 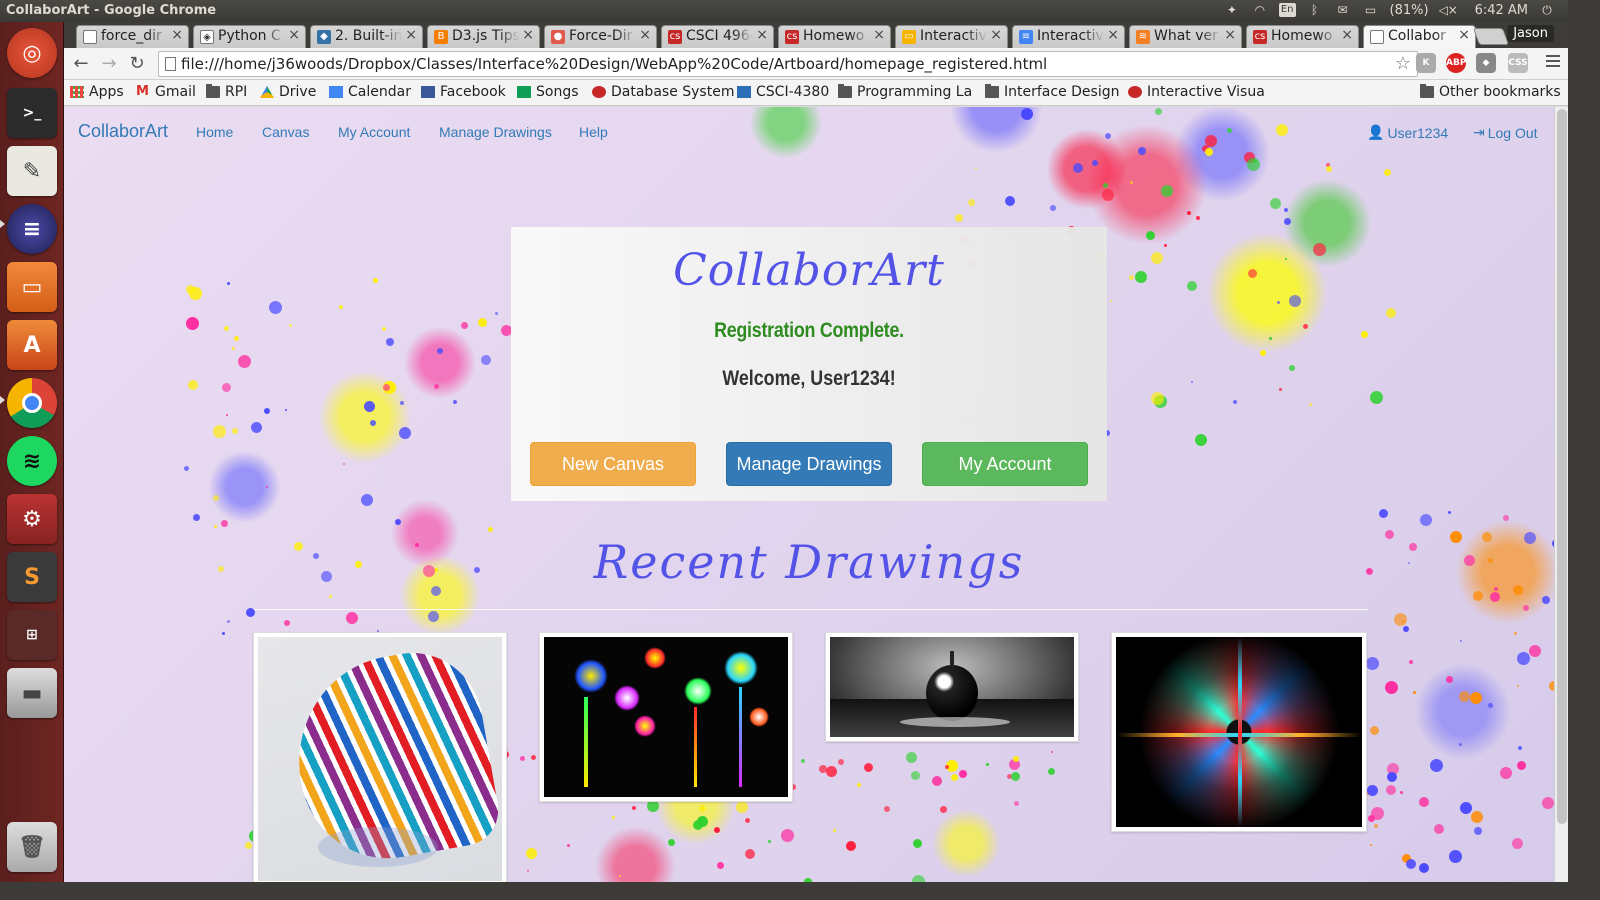 What do you see at coordinates (374, 132) in the screenshot?
I see `nav-my-account: My Account` at bounding box center [374, 132].